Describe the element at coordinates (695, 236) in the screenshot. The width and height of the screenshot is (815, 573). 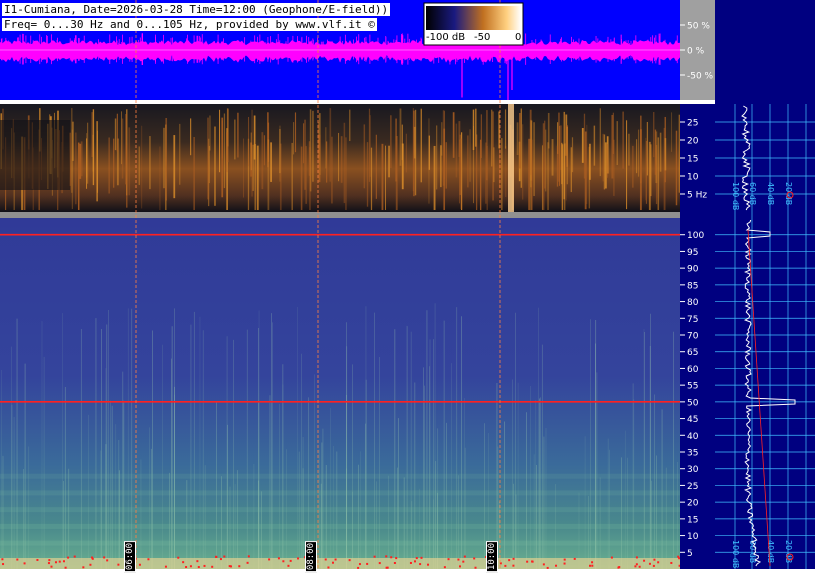
I see `highfreq-ytick-label: 100` at that location.